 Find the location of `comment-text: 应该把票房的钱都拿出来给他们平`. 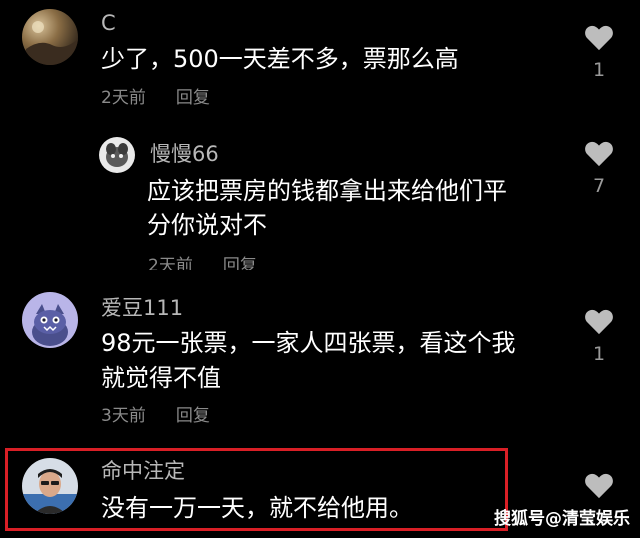

comment-text: 应该把票房的钱都拿出来给他们平 is located at coordinates (327, 191).